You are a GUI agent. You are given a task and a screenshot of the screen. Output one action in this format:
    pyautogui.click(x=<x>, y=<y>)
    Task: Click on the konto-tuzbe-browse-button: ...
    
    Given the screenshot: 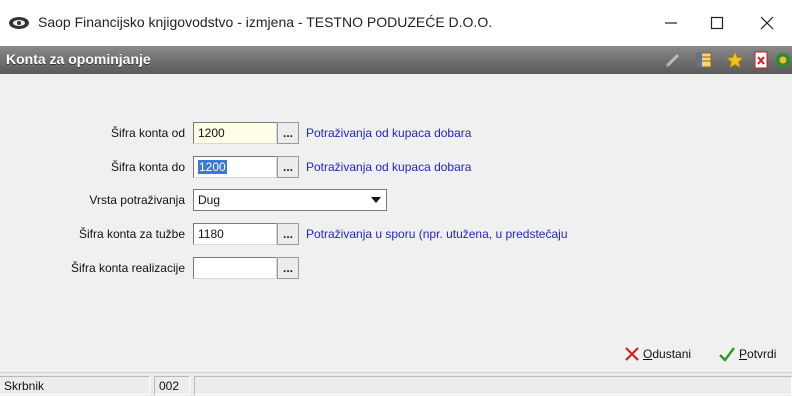 What is the action you would take?
    pyautogui.click(x=288, y=234)
    